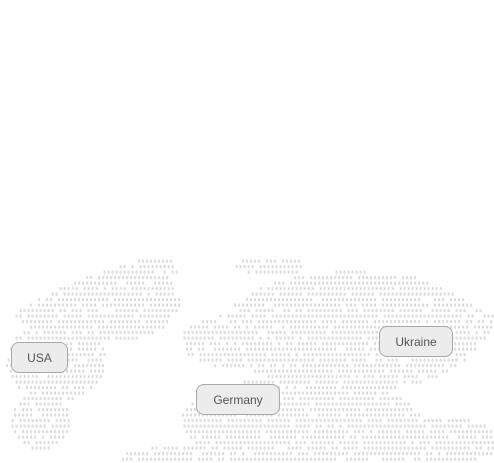 This screenshot has height=463, width=494. Describe the element at coordinates (39, 357) in the screenshot. I see `country-label-usa: USA` at that location.